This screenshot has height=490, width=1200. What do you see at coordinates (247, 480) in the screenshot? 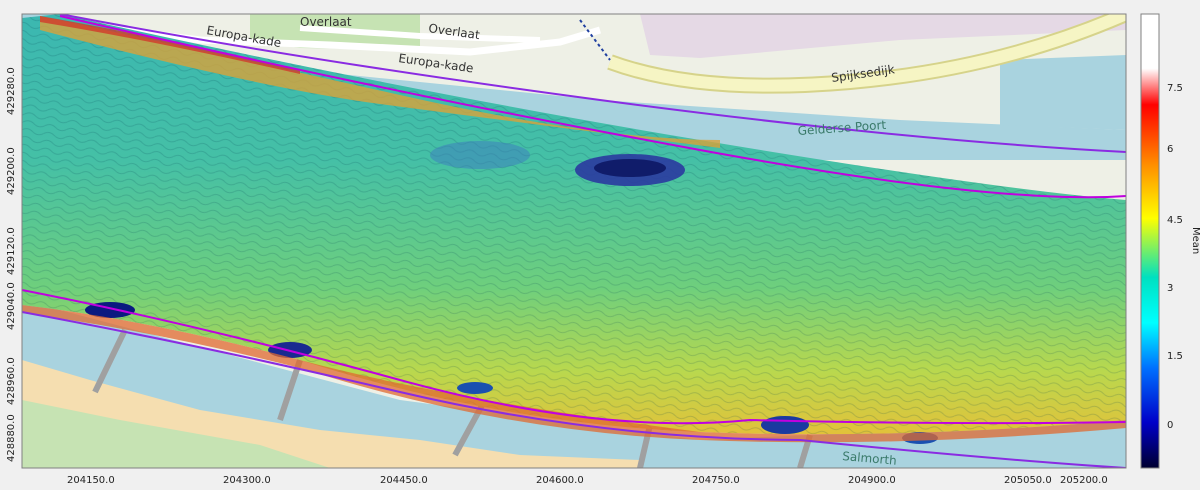
I see `x-tick-label: 204300.0` at bounding box center [247, 480].